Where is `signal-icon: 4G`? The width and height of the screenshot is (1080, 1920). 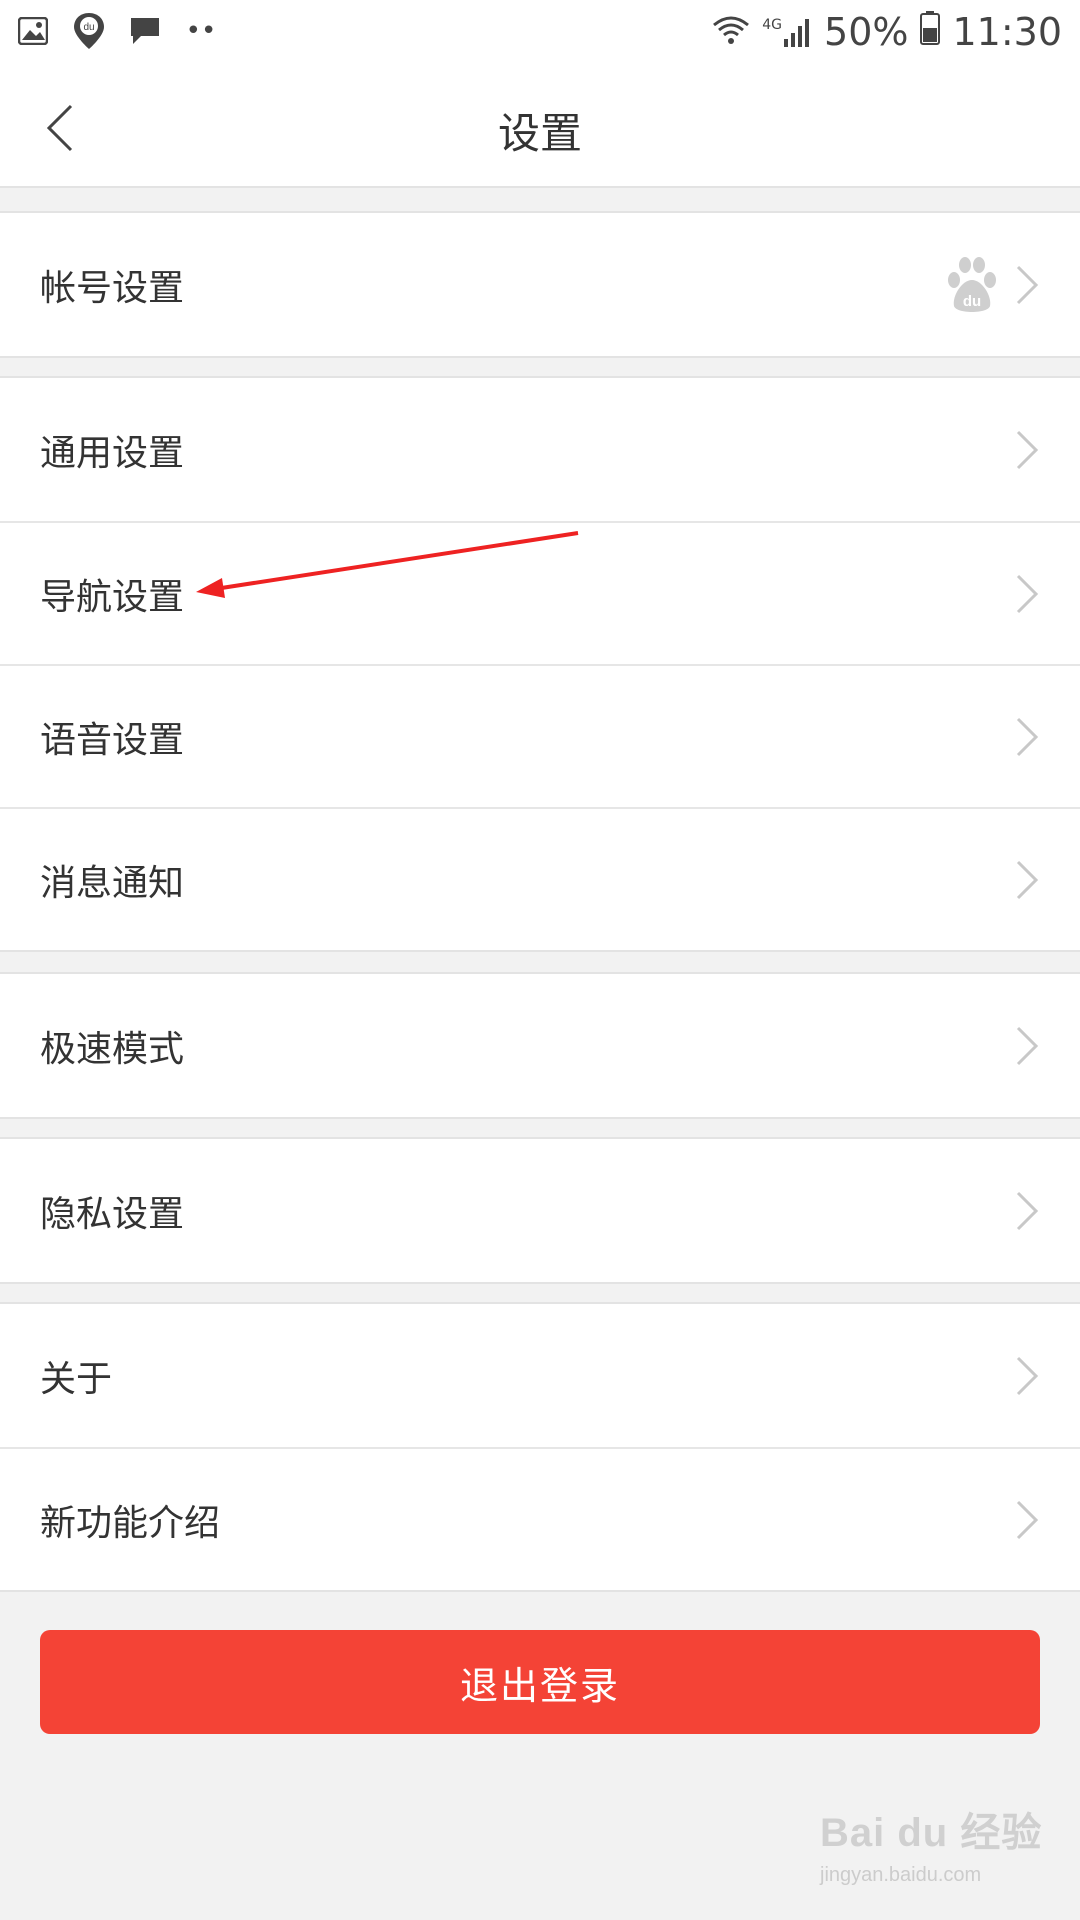
signal-icon: 4G is located at coordinates (787, 32).